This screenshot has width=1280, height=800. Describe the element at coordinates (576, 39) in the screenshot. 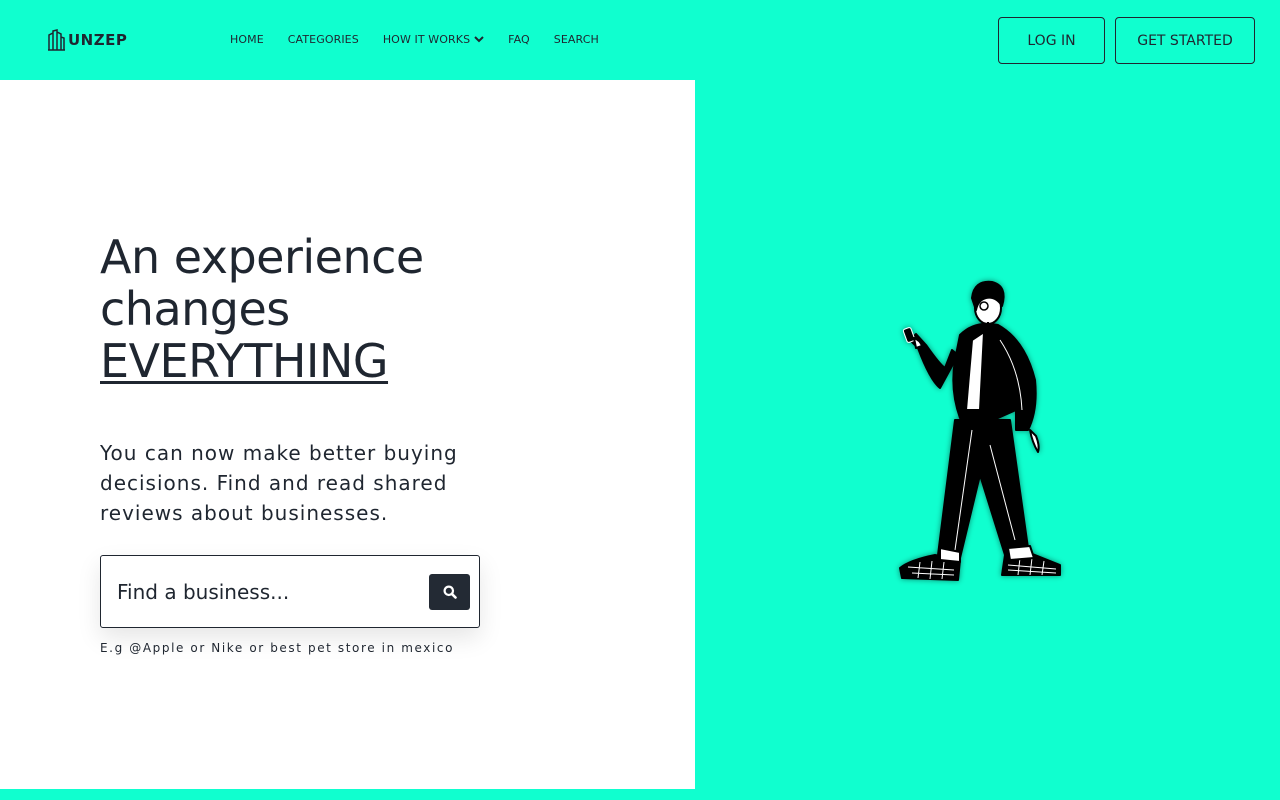

I see `nav-search: SEARCH` at that location.